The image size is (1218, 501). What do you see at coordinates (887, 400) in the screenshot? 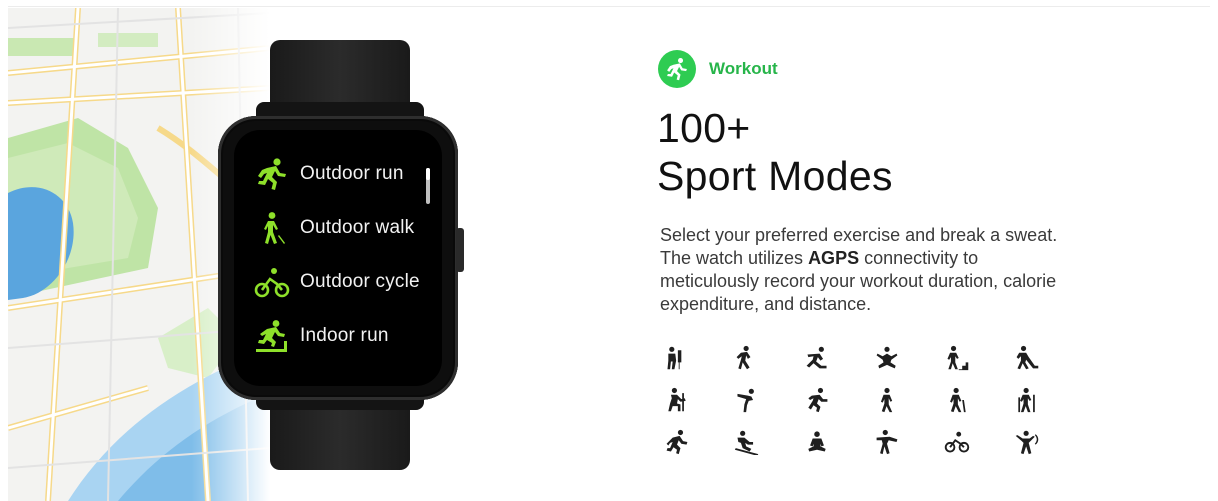
I see `walking-icon` at bounding box center [887, 400].